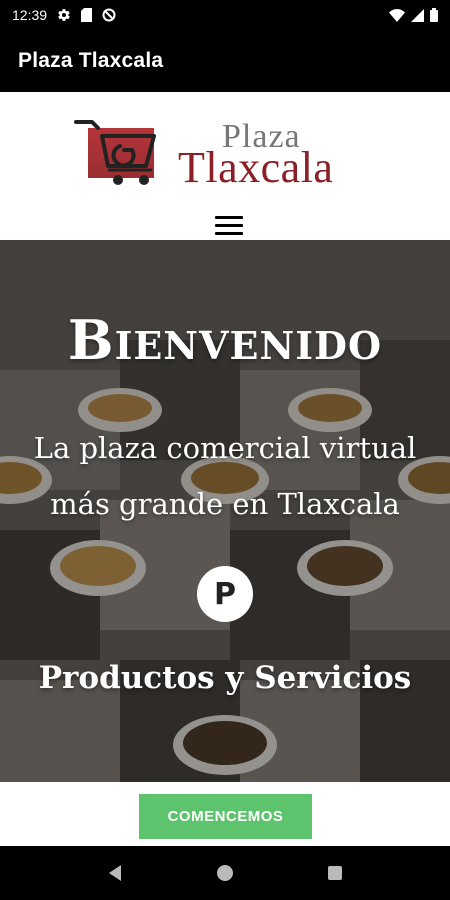 This screenshot has height=900, width=450. Describe the element at coordinates (91, 60) in the screenshot. I see `app-title: Plaza Tlaxcala` at that location.